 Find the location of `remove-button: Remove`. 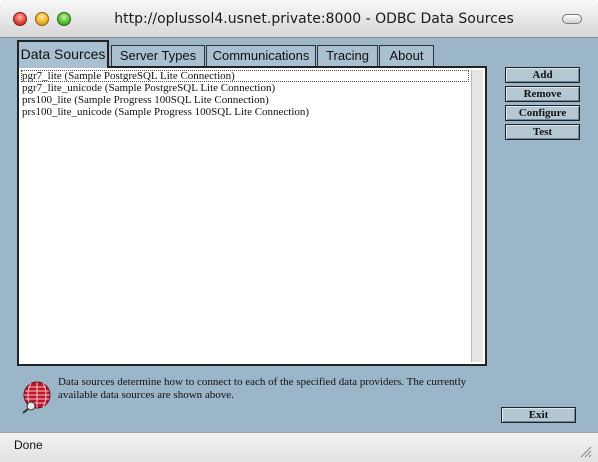

remove-button: Remove is located at coordinates (542, 94).